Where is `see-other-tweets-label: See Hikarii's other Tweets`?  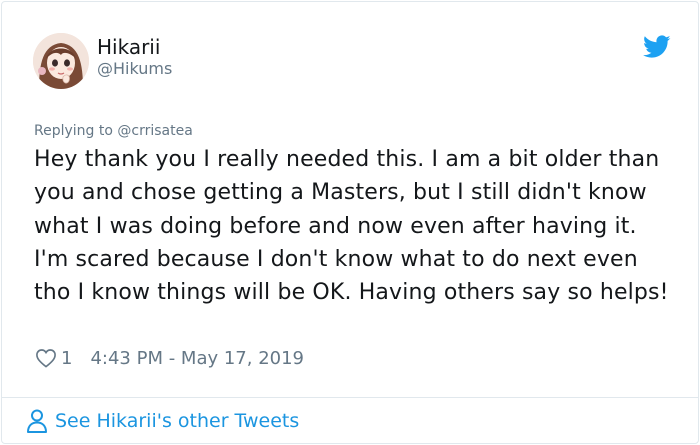
see-other-tweets-label: See Hikarii's other Tweets is located at coordinates (177, 421).